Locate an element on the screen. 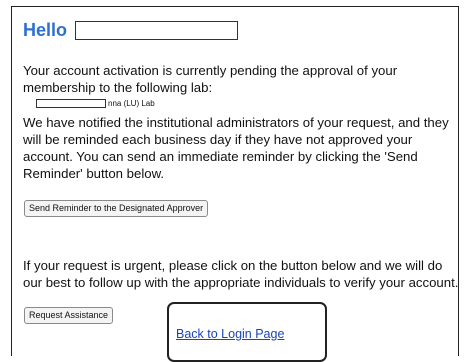 The width and height of the screenshot is (465, 362). send-reminder-button: Send Reminder to the Designated Approver is located at coordinates (116, 208).